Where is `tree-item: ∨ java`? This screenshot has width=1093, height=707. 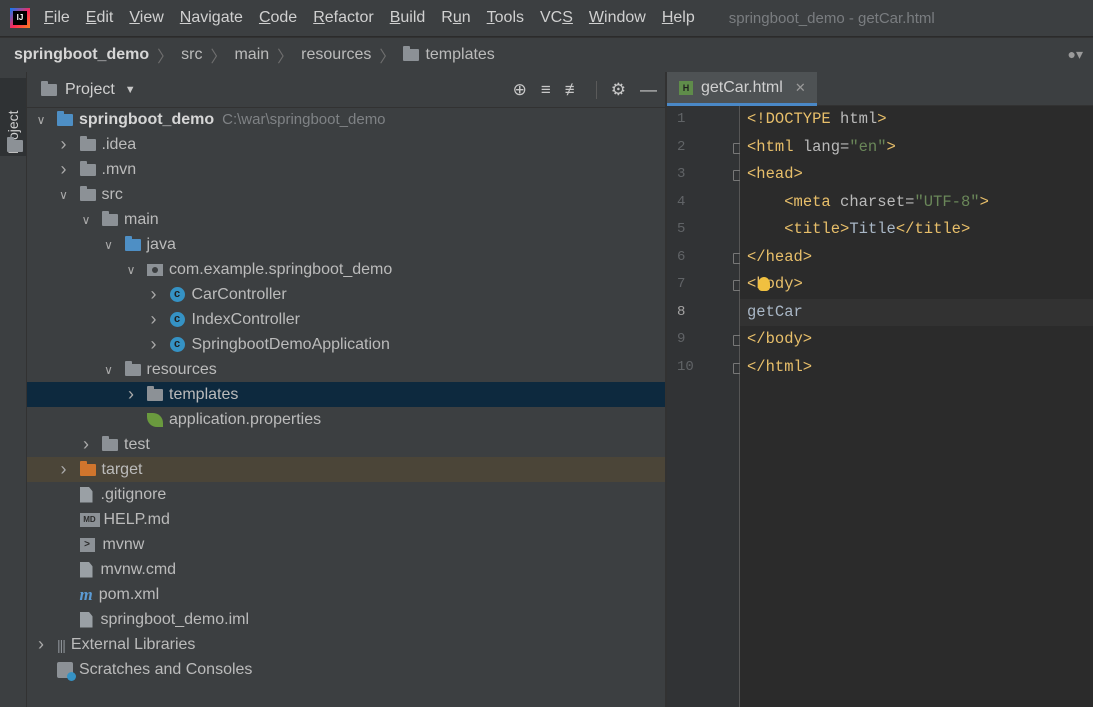 tree-item: ∨ java is located at coordinates (346, 244).